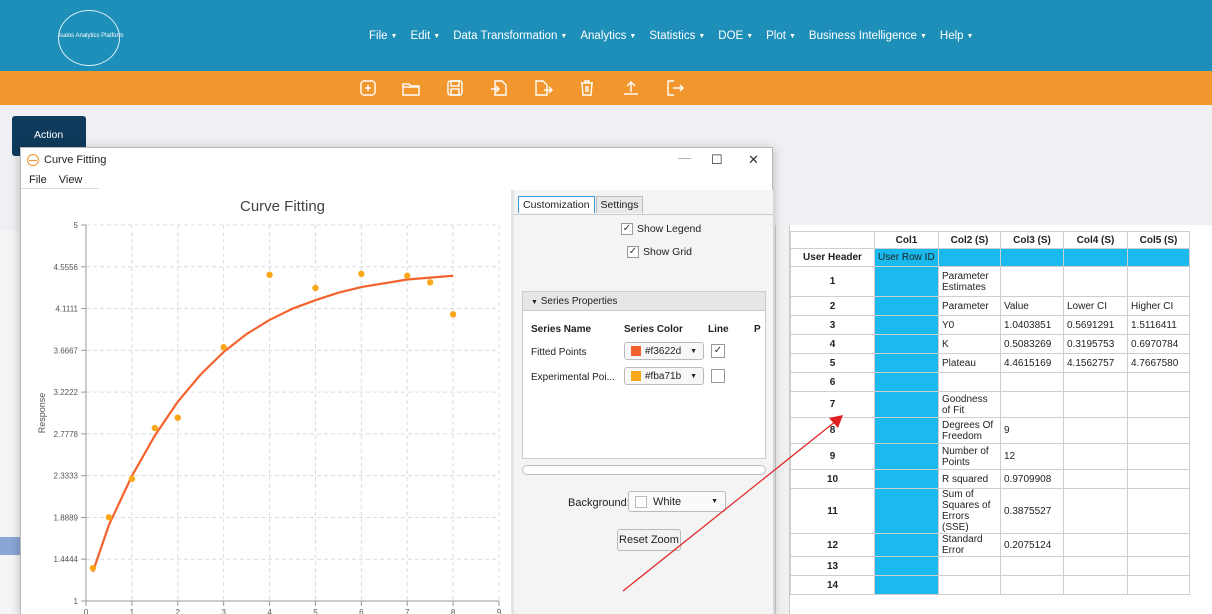 This screenshot has width=1212, height=614. Describe the element at coordinates (832, 566) in the screenshot. I see `row-number: 13` at that location.